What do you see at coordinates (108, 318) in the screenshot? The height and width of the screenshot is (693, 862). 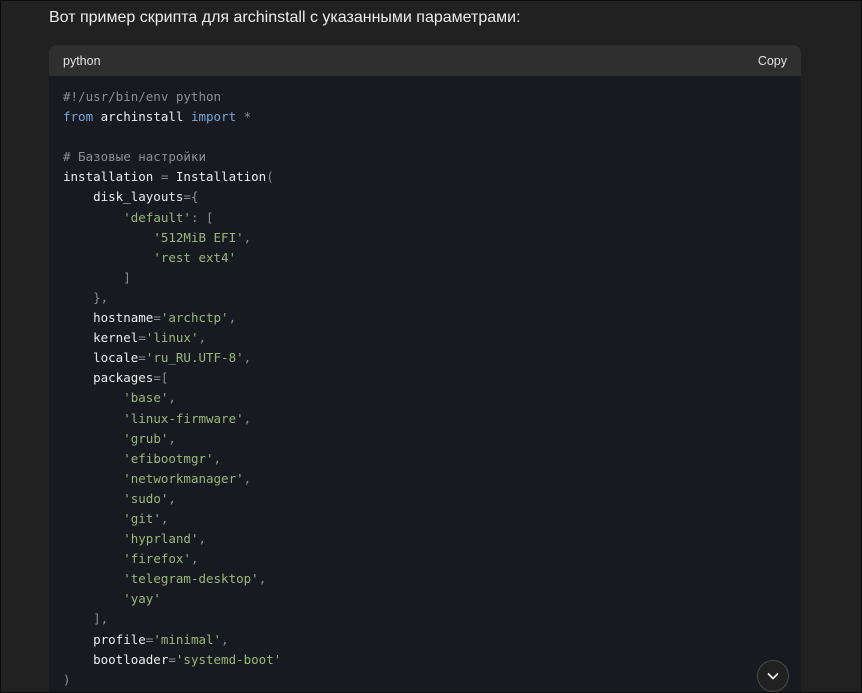 I see `code-token: hostname` at bounding box center [108, 318].